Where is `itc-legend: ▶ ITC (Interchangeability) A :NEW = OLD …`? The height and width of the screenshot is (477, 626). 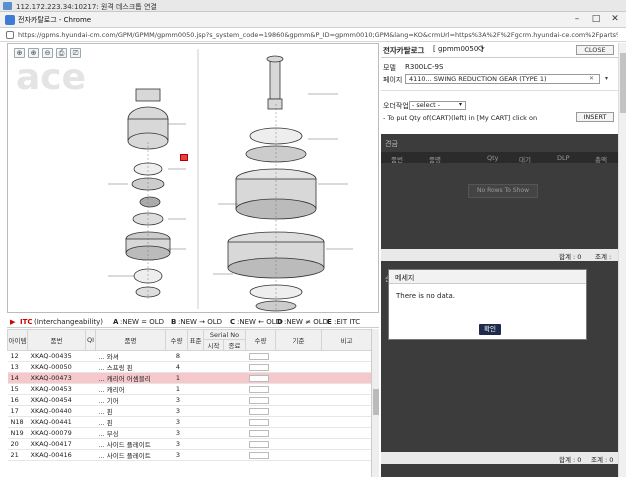 itc-legend: ▶ ITC (Interchangeability) A :NEW = OLD … is located at coordinates (193, 321).